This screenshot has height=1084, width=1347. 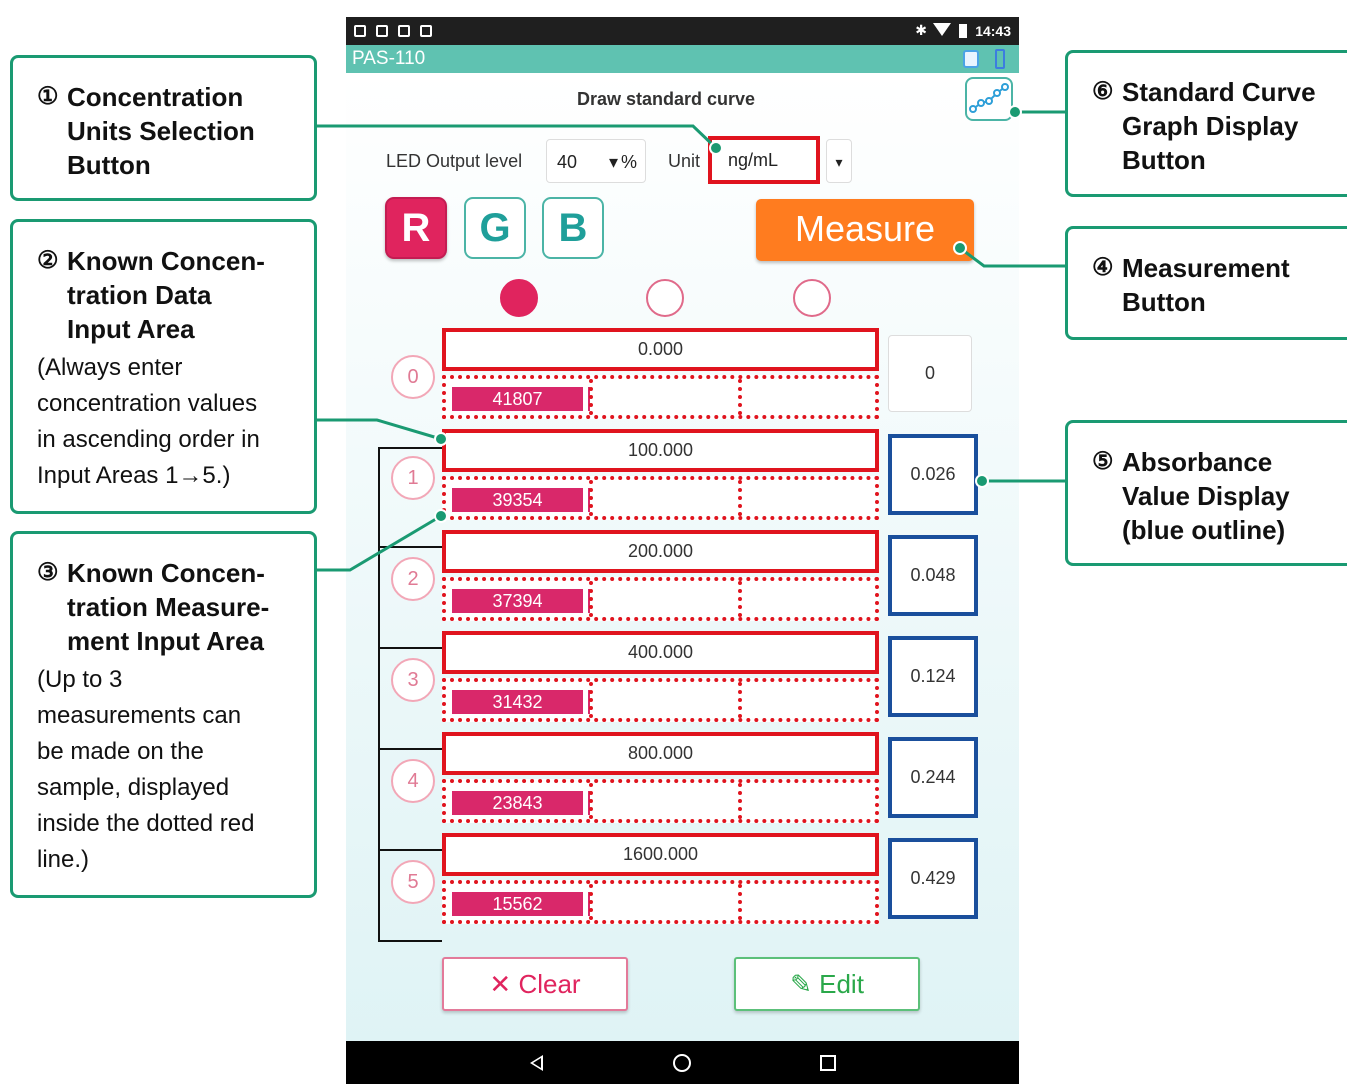 What do you see at coordinates (404, 31) in the screenshot?
I see `download-icon` at bounding box center [404, 31].